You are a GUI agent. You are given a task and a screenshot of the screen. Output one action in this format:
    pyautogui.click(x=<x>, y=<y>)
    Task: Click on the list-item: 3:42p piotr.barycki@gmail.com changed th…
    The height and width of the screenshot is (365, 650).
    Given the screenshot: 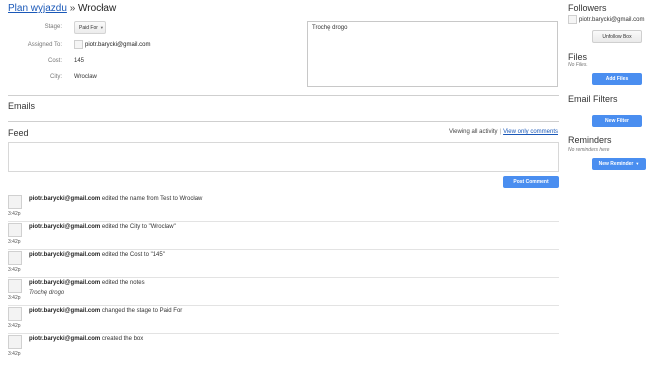 What is the action you would take?
    pyautogui.click(x=283, y=320)
    